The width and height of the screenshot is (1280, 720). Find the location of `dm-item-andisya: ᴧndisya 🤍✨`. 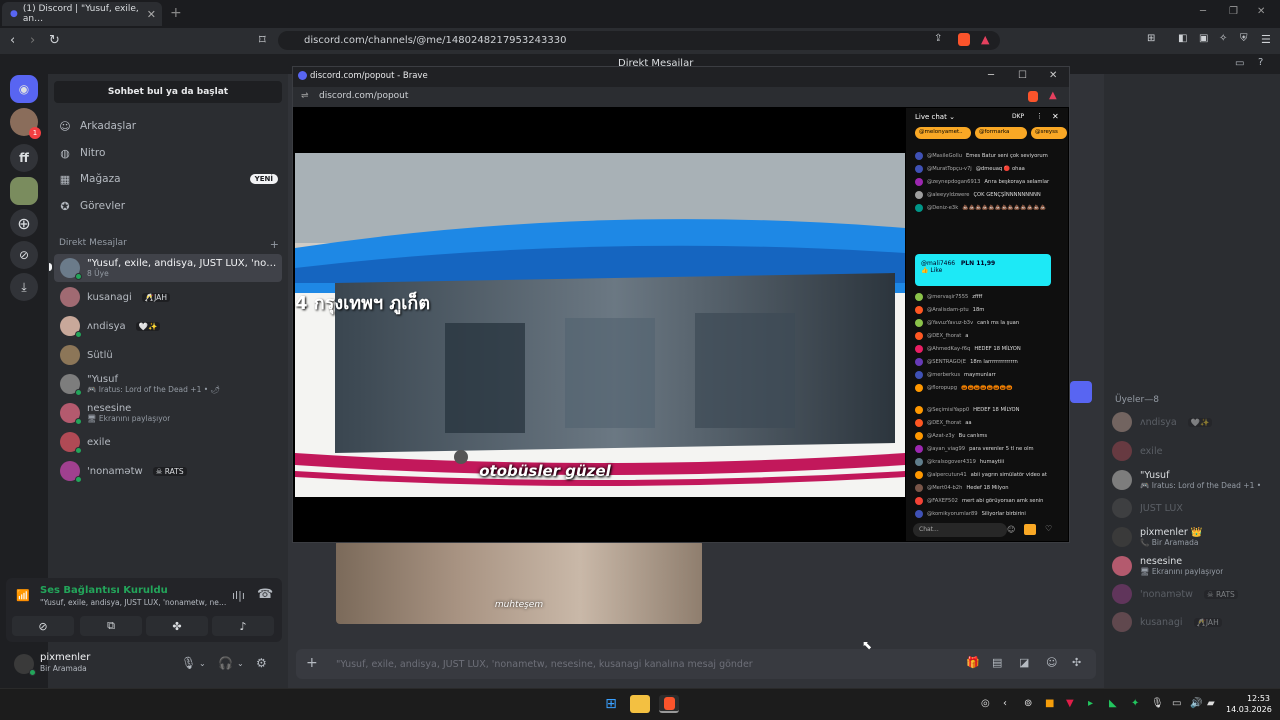

dm-item-andisya: ᴧndisya 🤍✨ is located at coordinates (168, 326).